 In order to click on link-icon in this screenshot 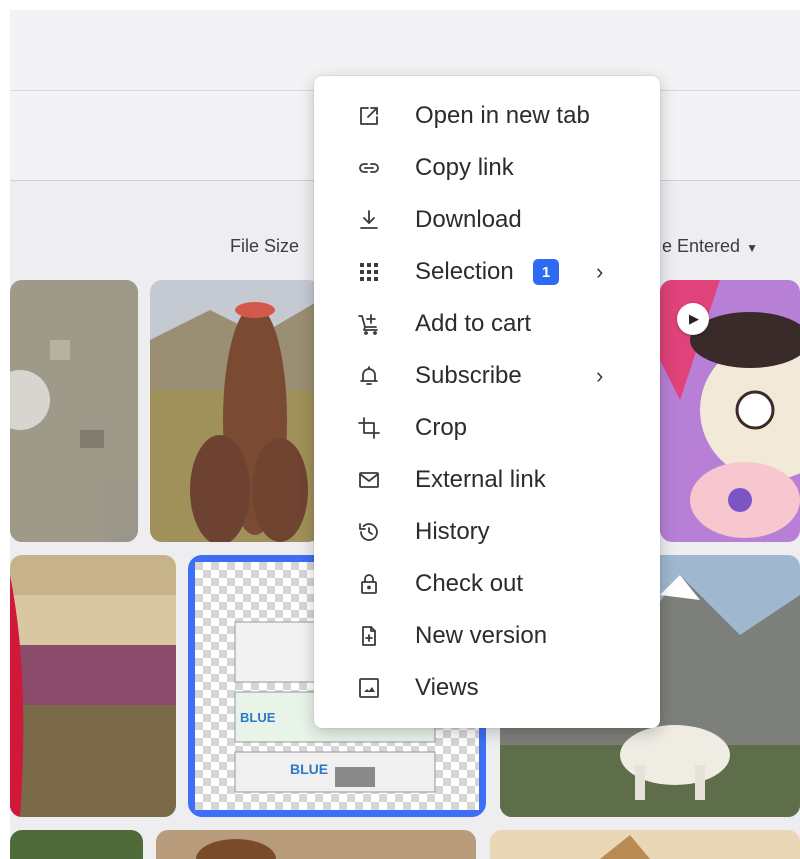, I will do `click(369, 168)`.